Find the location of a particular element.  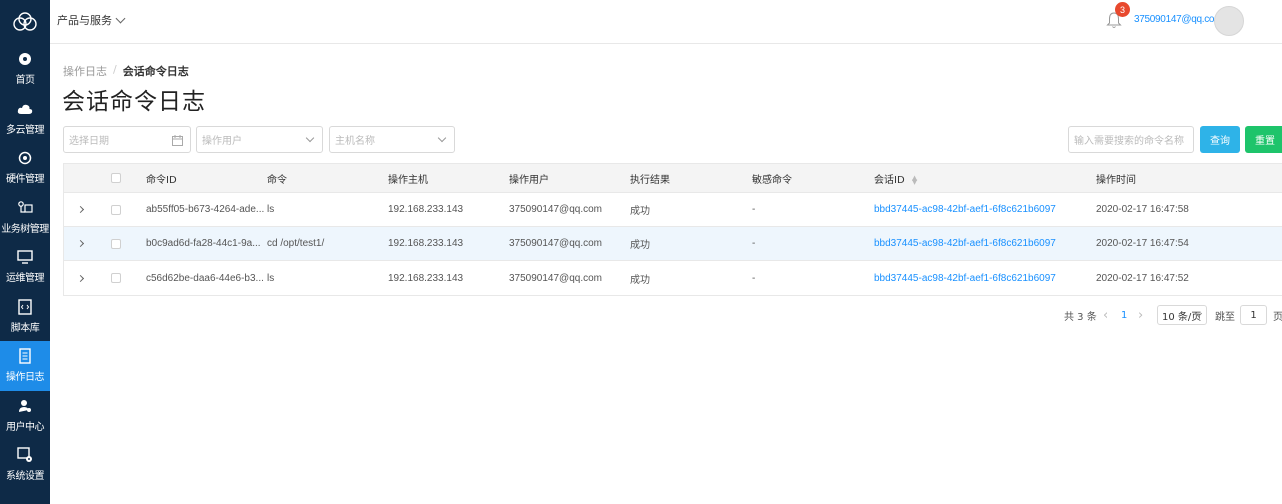

sidebar-item-label: 系统设置 is located at coordinates (25, 477).